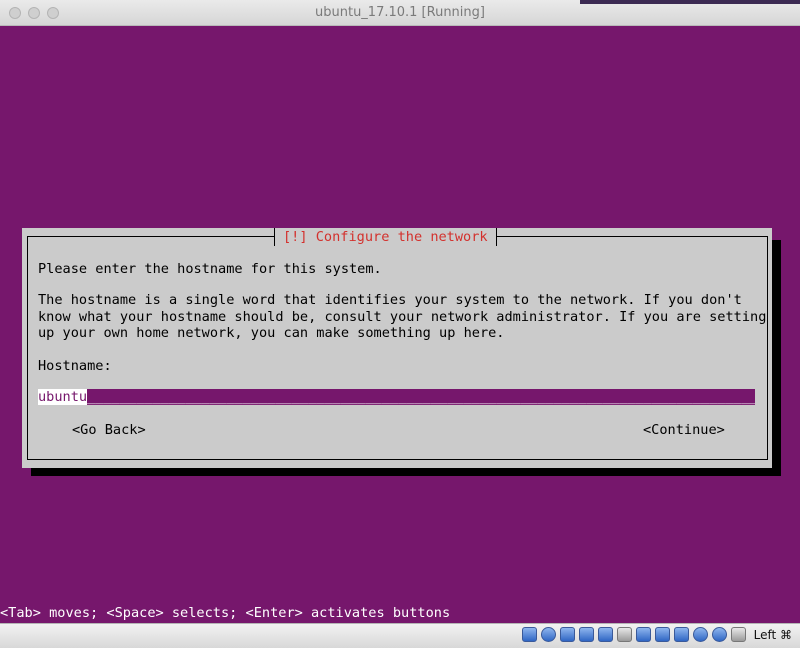  Describe the element at coordinates (643, 634) in the screenshot. I see `display-icon` at that location.